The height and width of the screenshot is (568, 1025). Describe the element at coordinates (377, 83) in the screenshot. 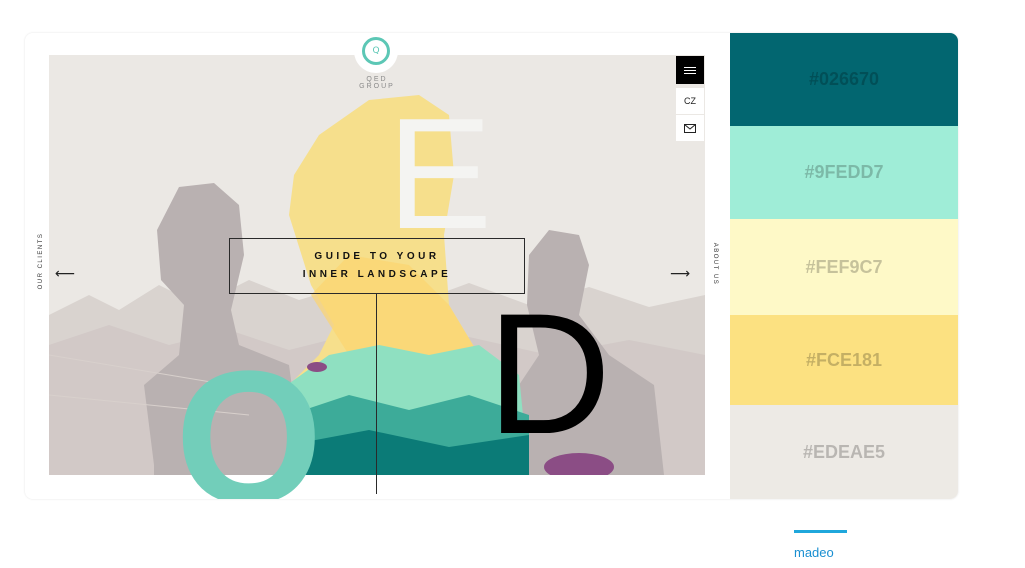

I see `brand-name: QED GROUP` at that location.